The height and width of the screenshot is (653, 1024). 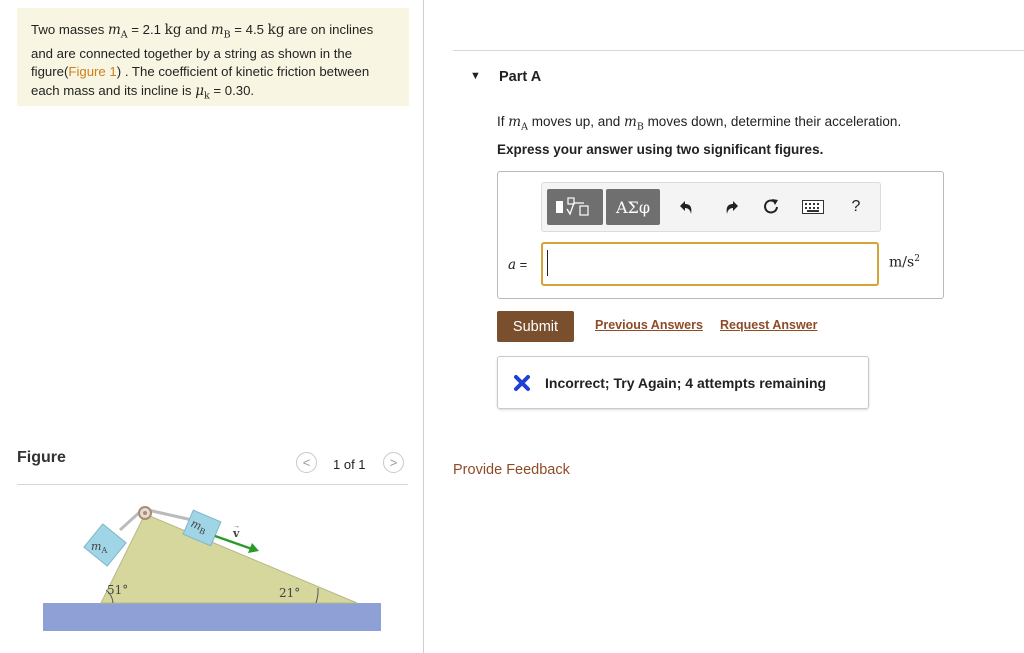 I want to click on velocity-arrow-mark: →, so click(x=236, y=526).